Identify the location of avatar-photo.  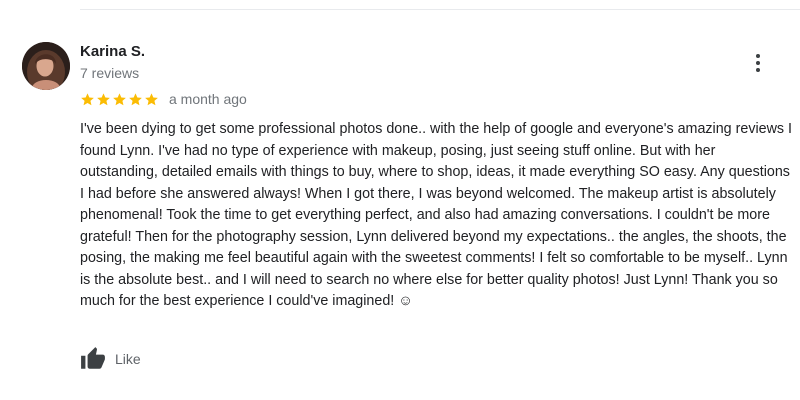
(46, 66).